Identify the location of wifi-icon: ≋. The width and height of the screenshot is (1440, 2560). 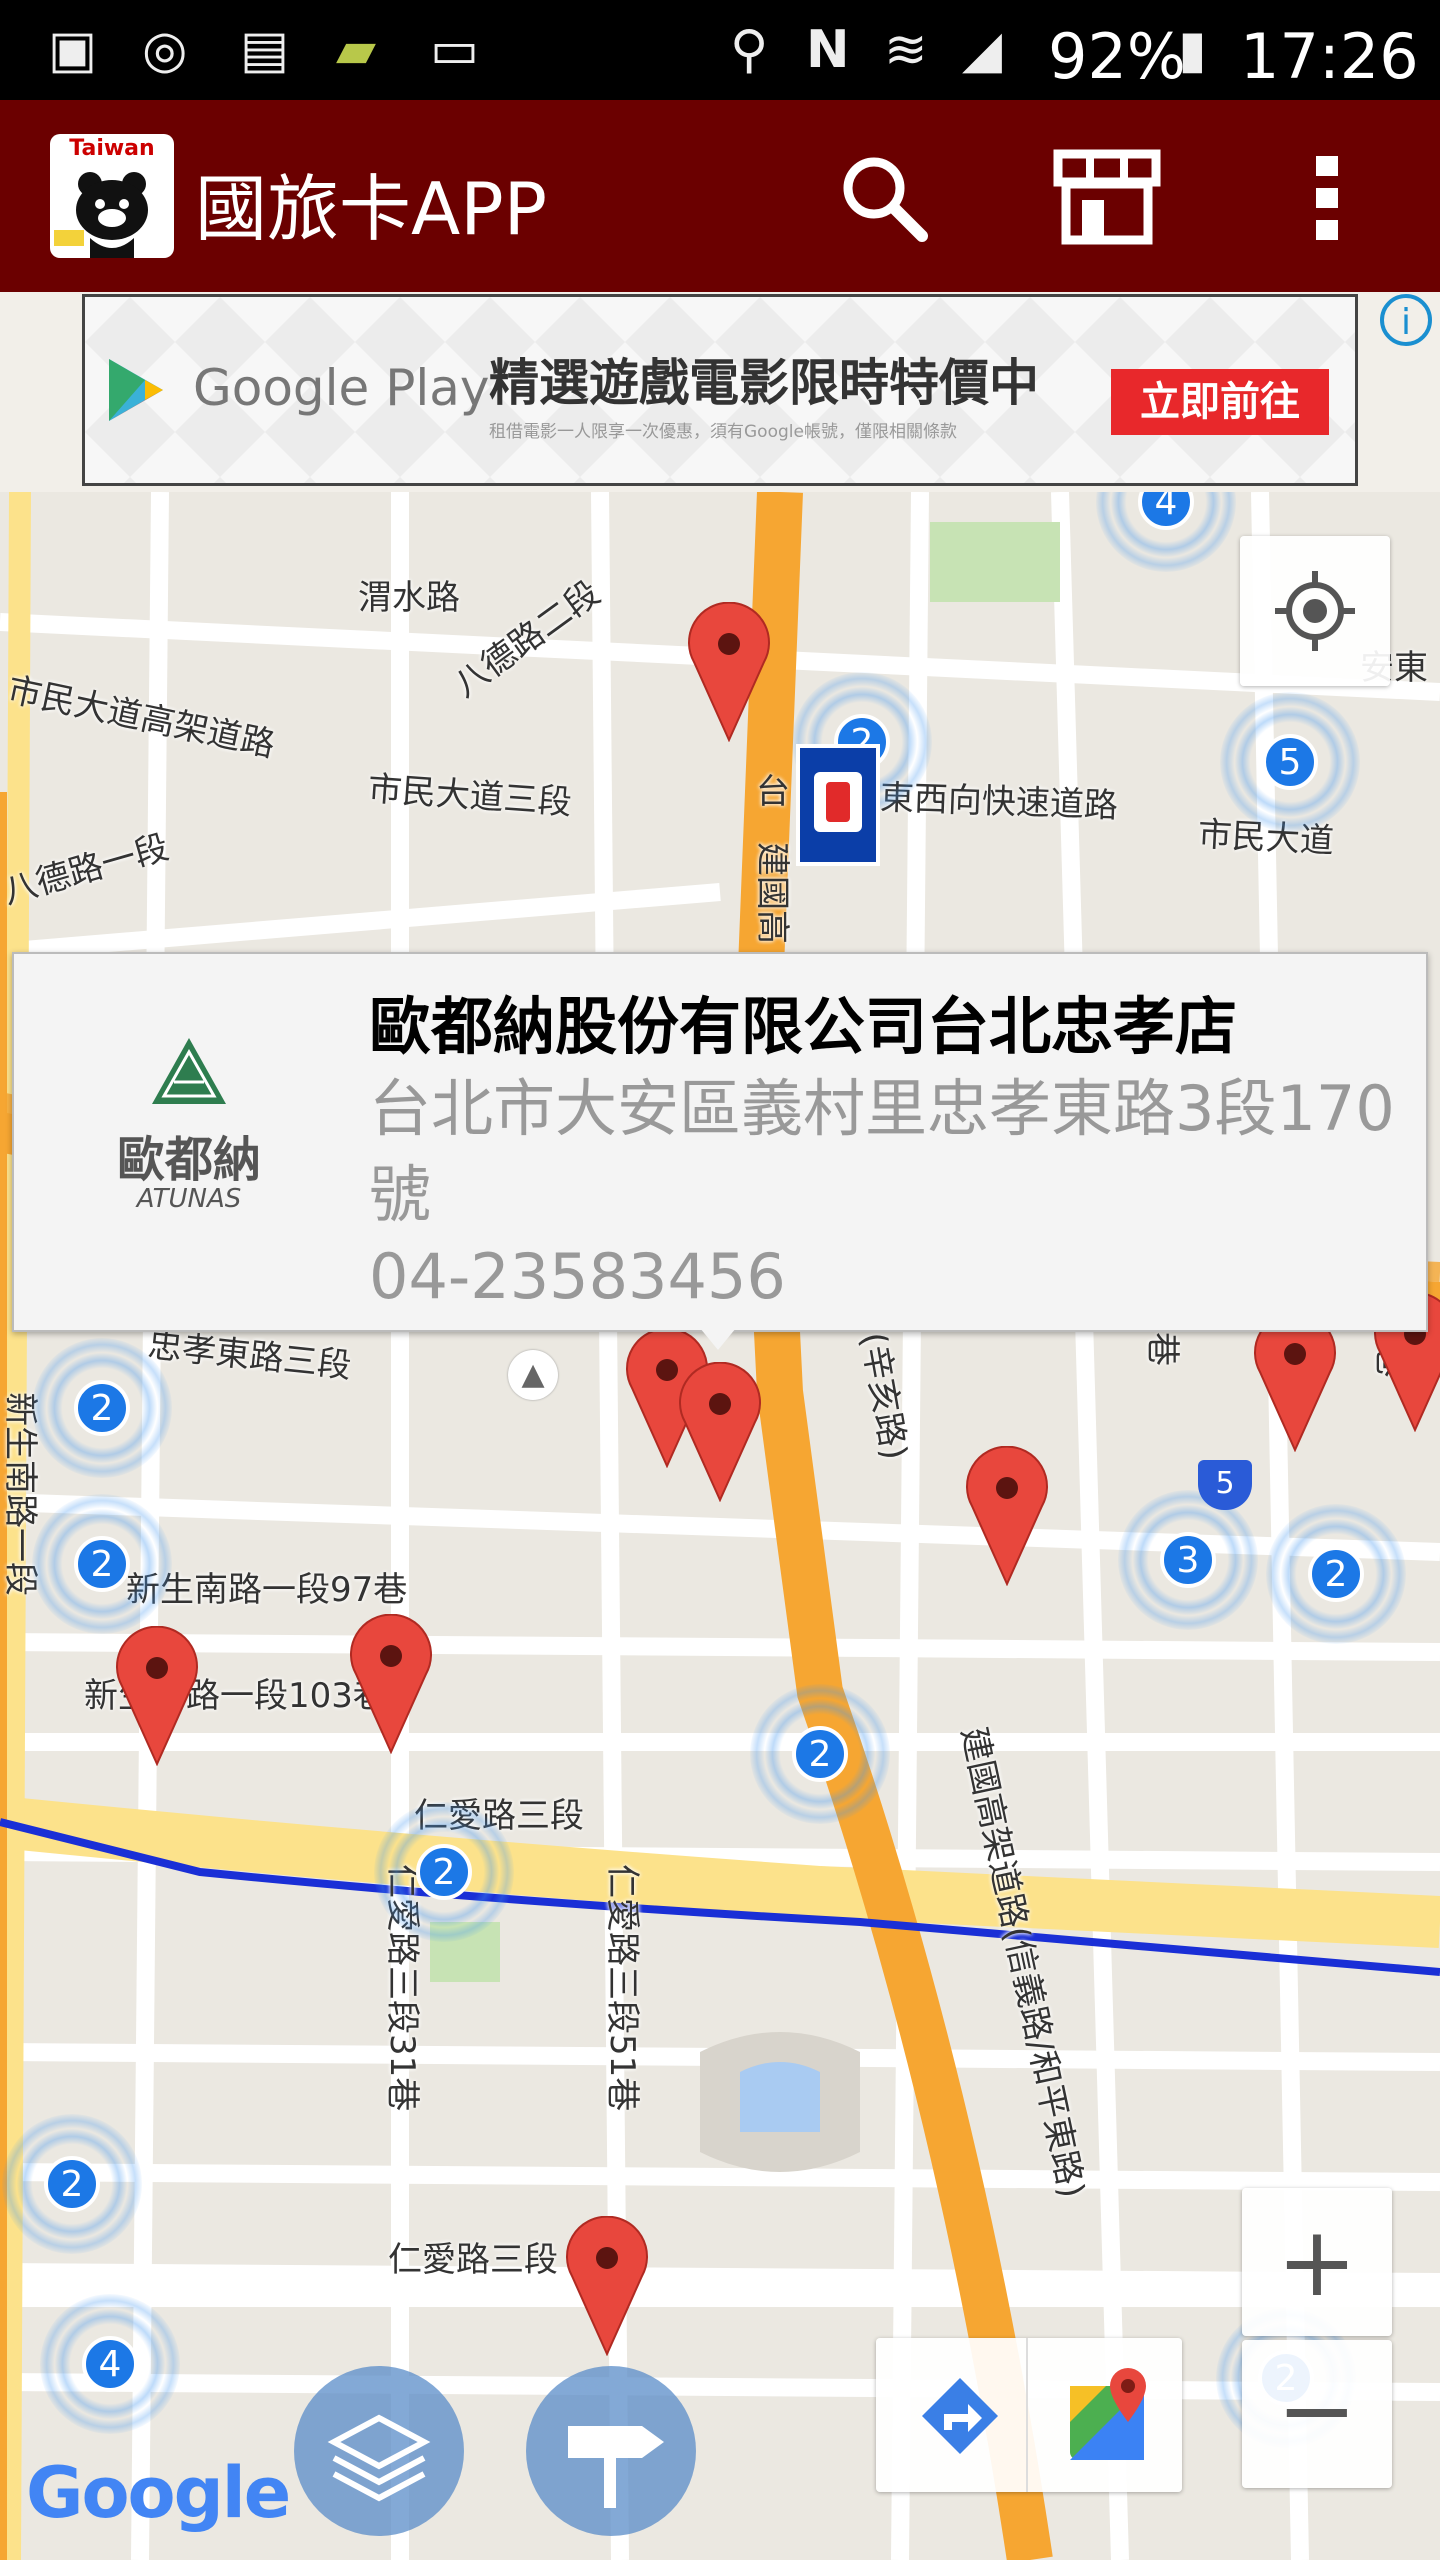
(906, 50).